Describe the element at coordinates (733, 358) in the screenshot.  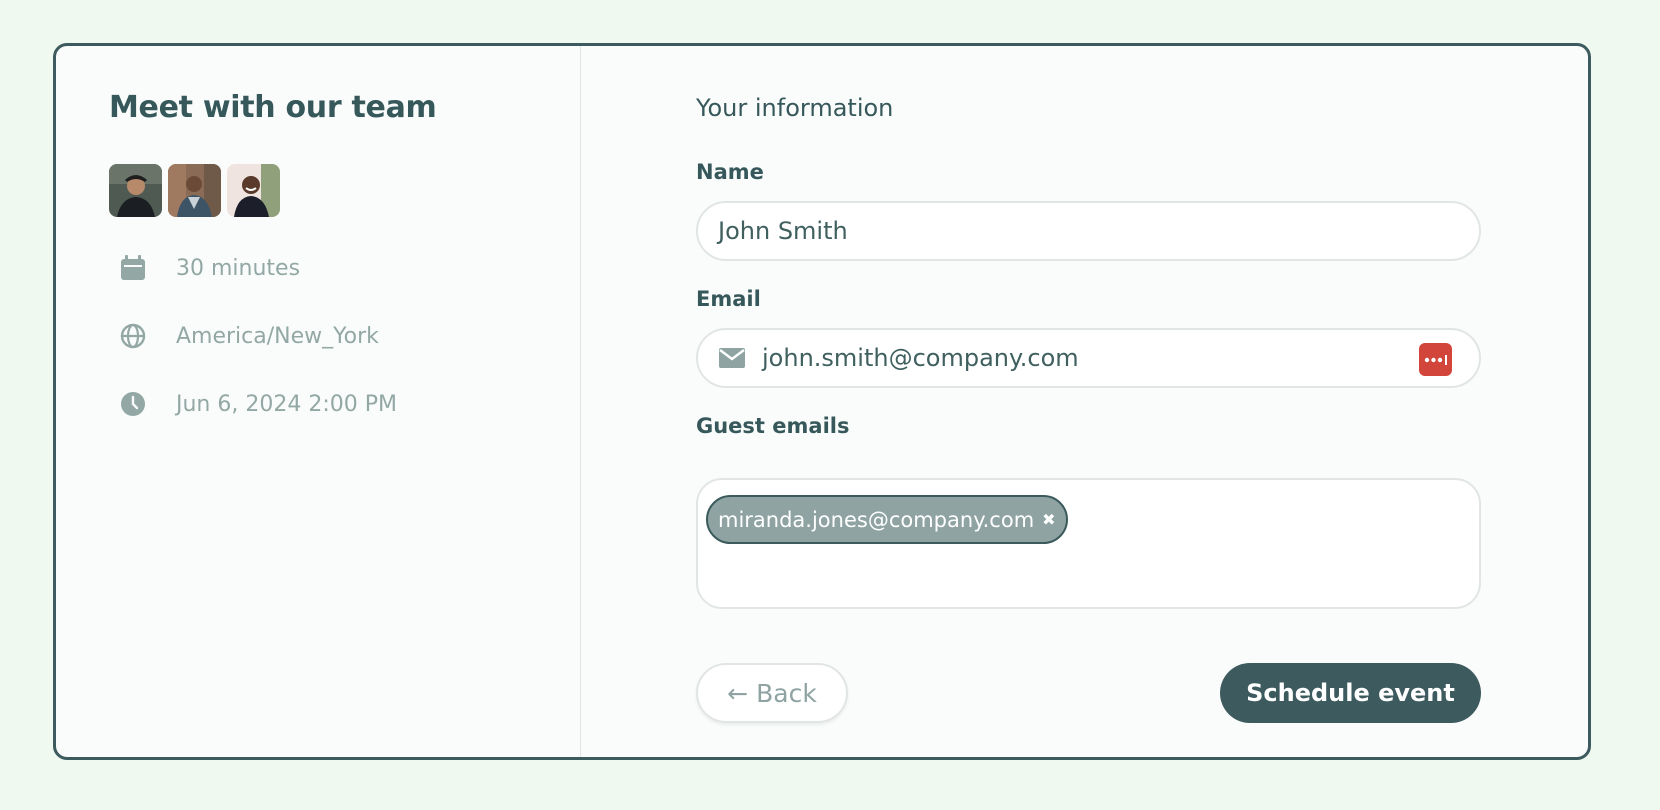
I see `mail-icon` at that location.